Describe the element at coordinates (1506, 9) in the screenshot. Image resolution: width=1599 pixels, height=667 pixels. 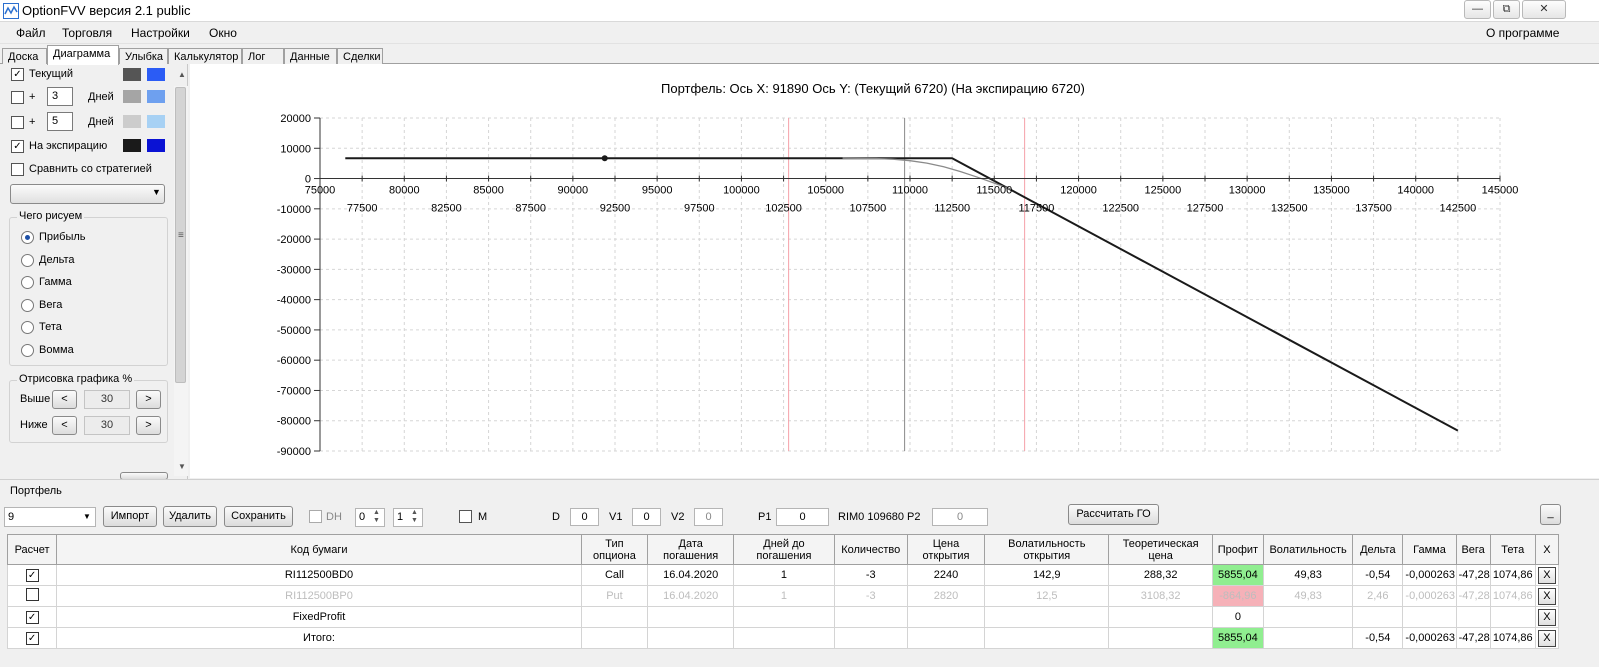
I see `restore-button: ⧉` at that location.